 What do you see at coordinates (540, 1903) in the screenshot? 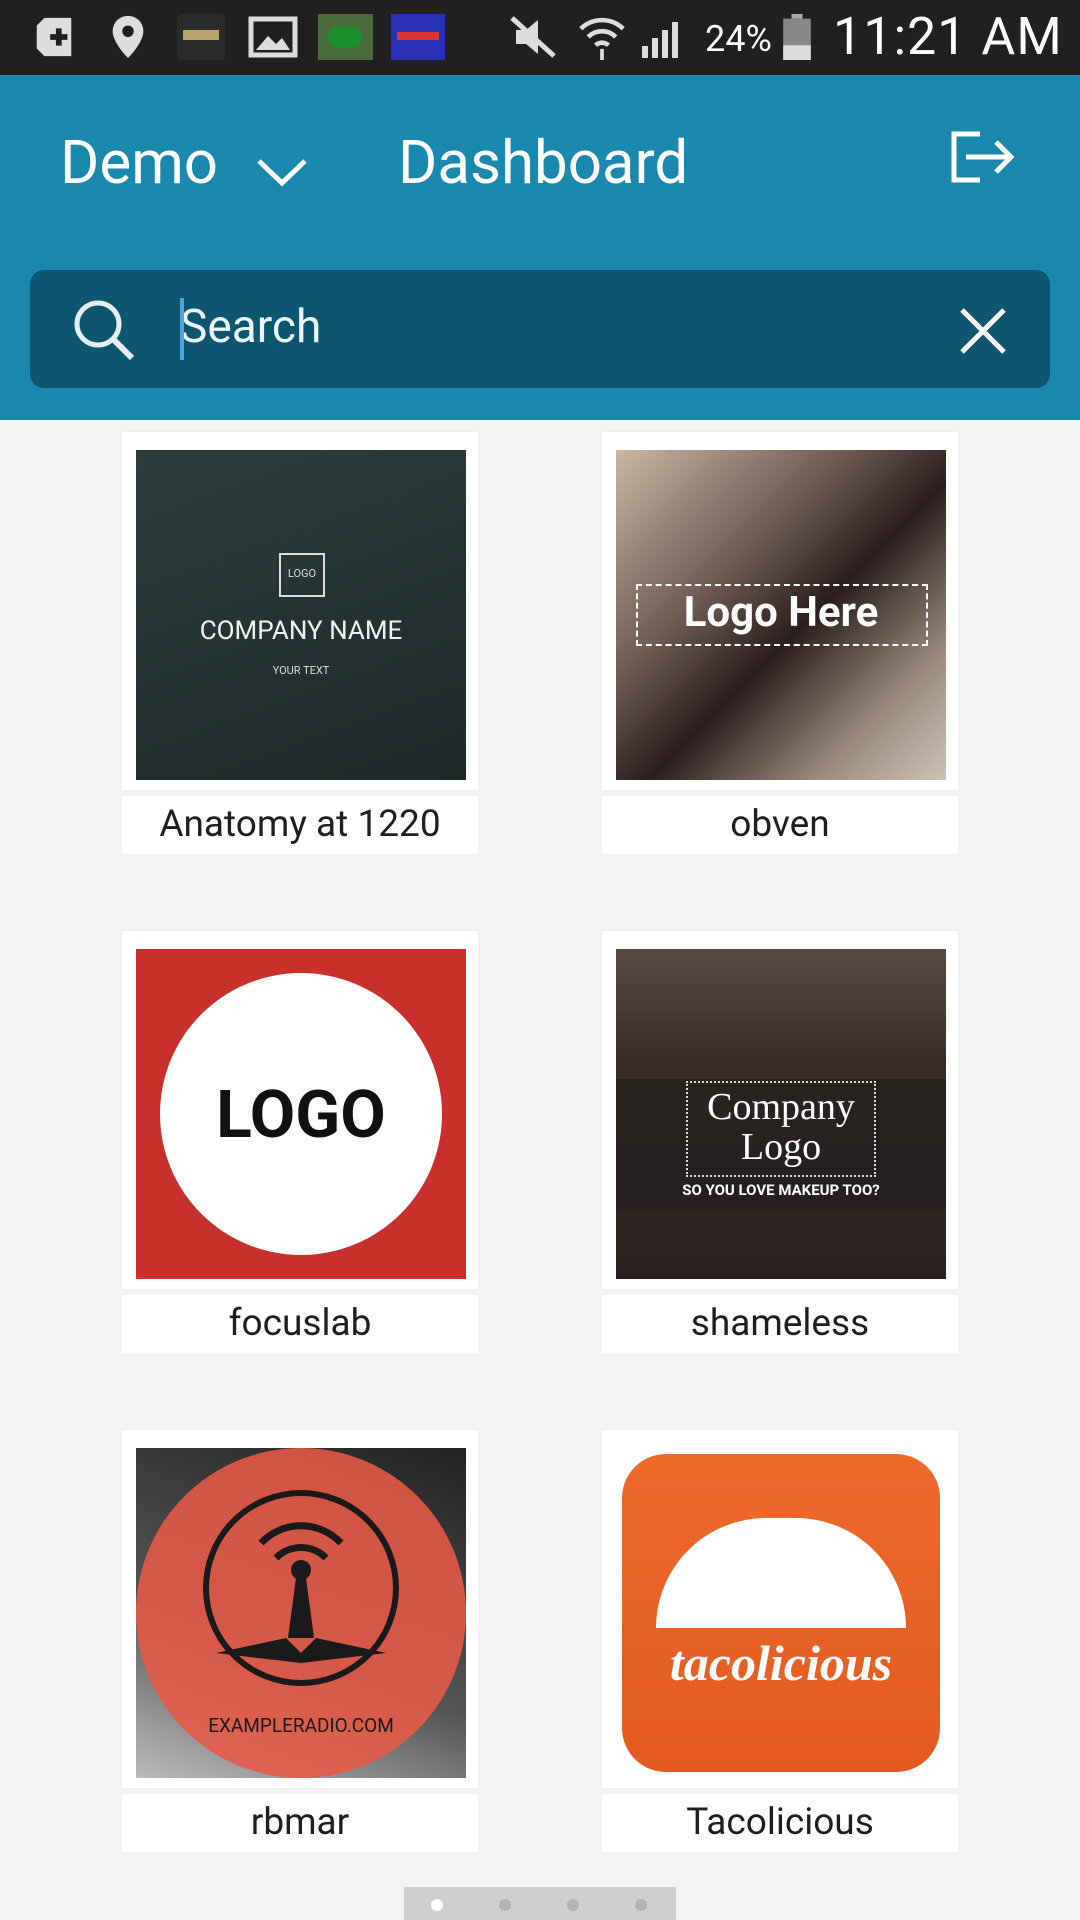
I see `page-indicator` at bounding box center [540, 1903].